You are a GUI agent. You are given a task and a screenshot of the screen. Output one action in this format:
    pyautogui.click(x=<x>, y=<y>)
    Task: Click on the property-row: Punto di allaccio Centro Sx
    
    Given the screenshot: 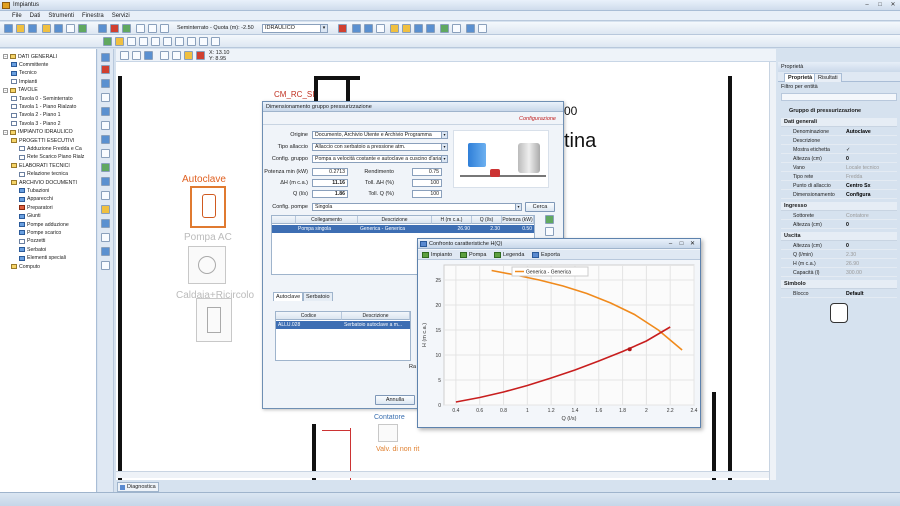 What is the action you would take?
    pyautogui.click(x=839, y=186)
    